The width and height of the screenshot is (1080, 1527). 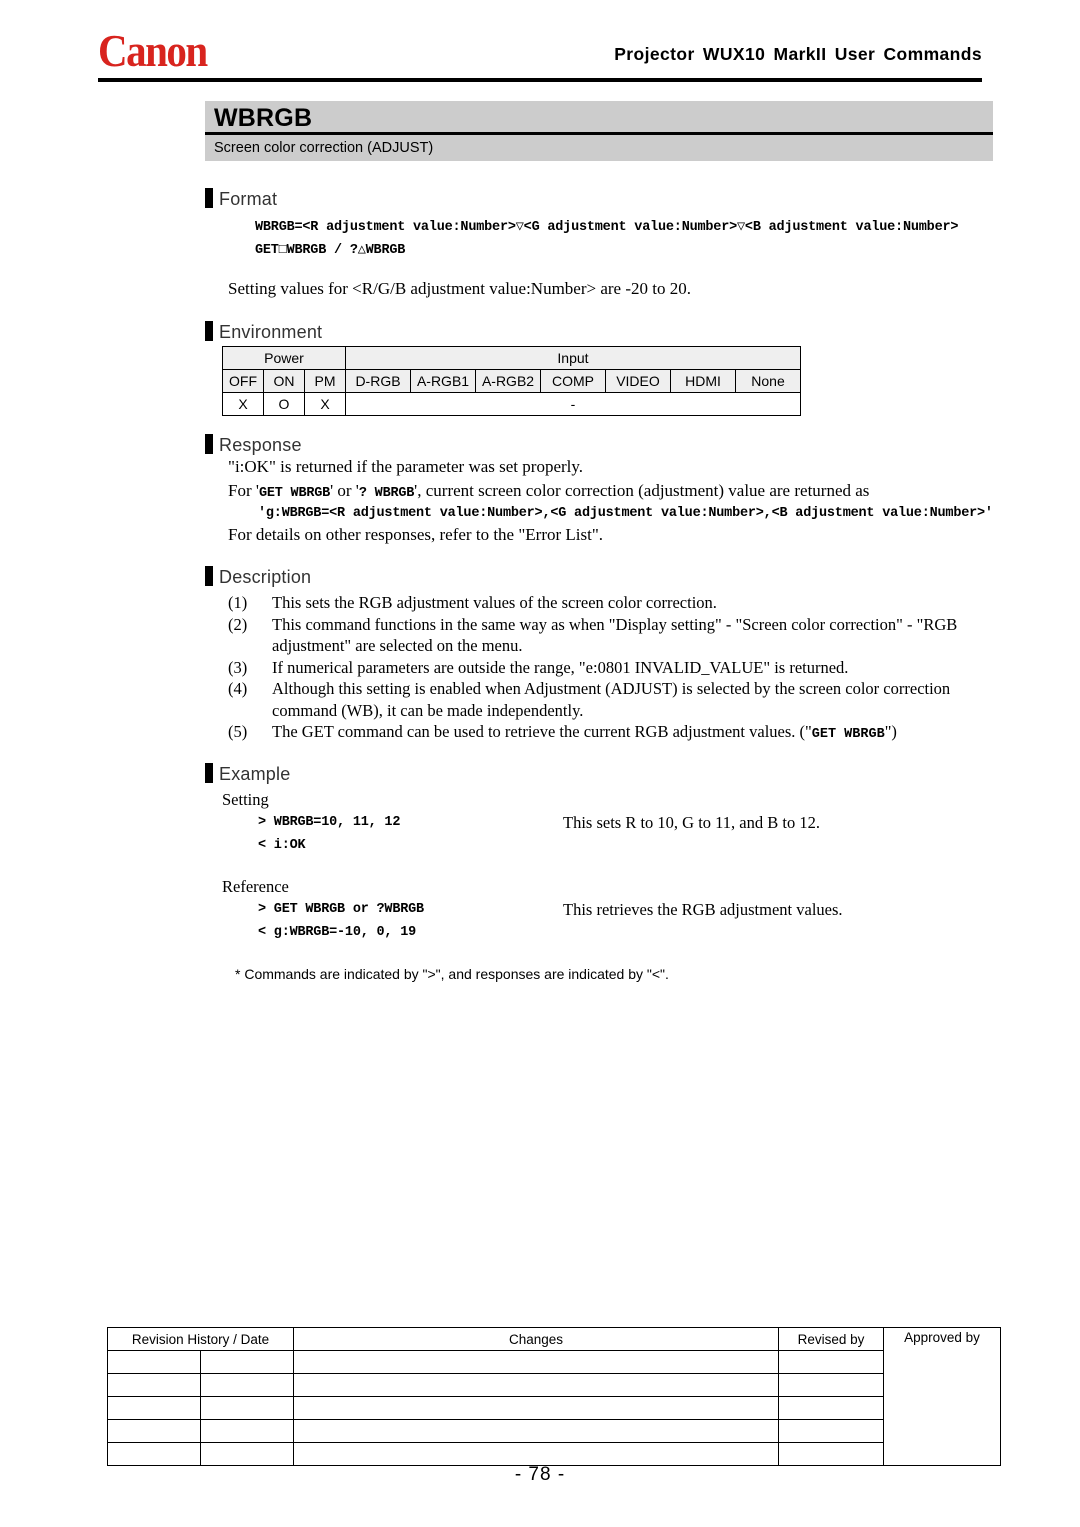 I want to click on env-col-pm: PM, so click(x=325, y=381).